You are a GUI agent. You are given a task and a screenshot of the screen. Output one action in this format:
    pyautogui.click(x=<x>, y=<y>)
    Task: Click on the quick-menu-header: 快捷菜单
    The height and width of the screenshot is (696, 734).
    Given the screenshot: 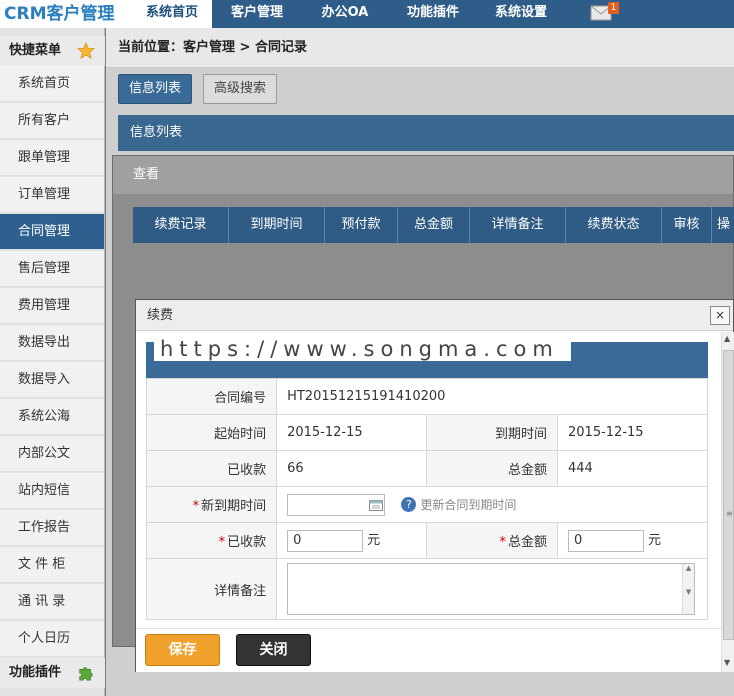 What is the action you would take?
    pyautogui.click(x=52, y=51)
    